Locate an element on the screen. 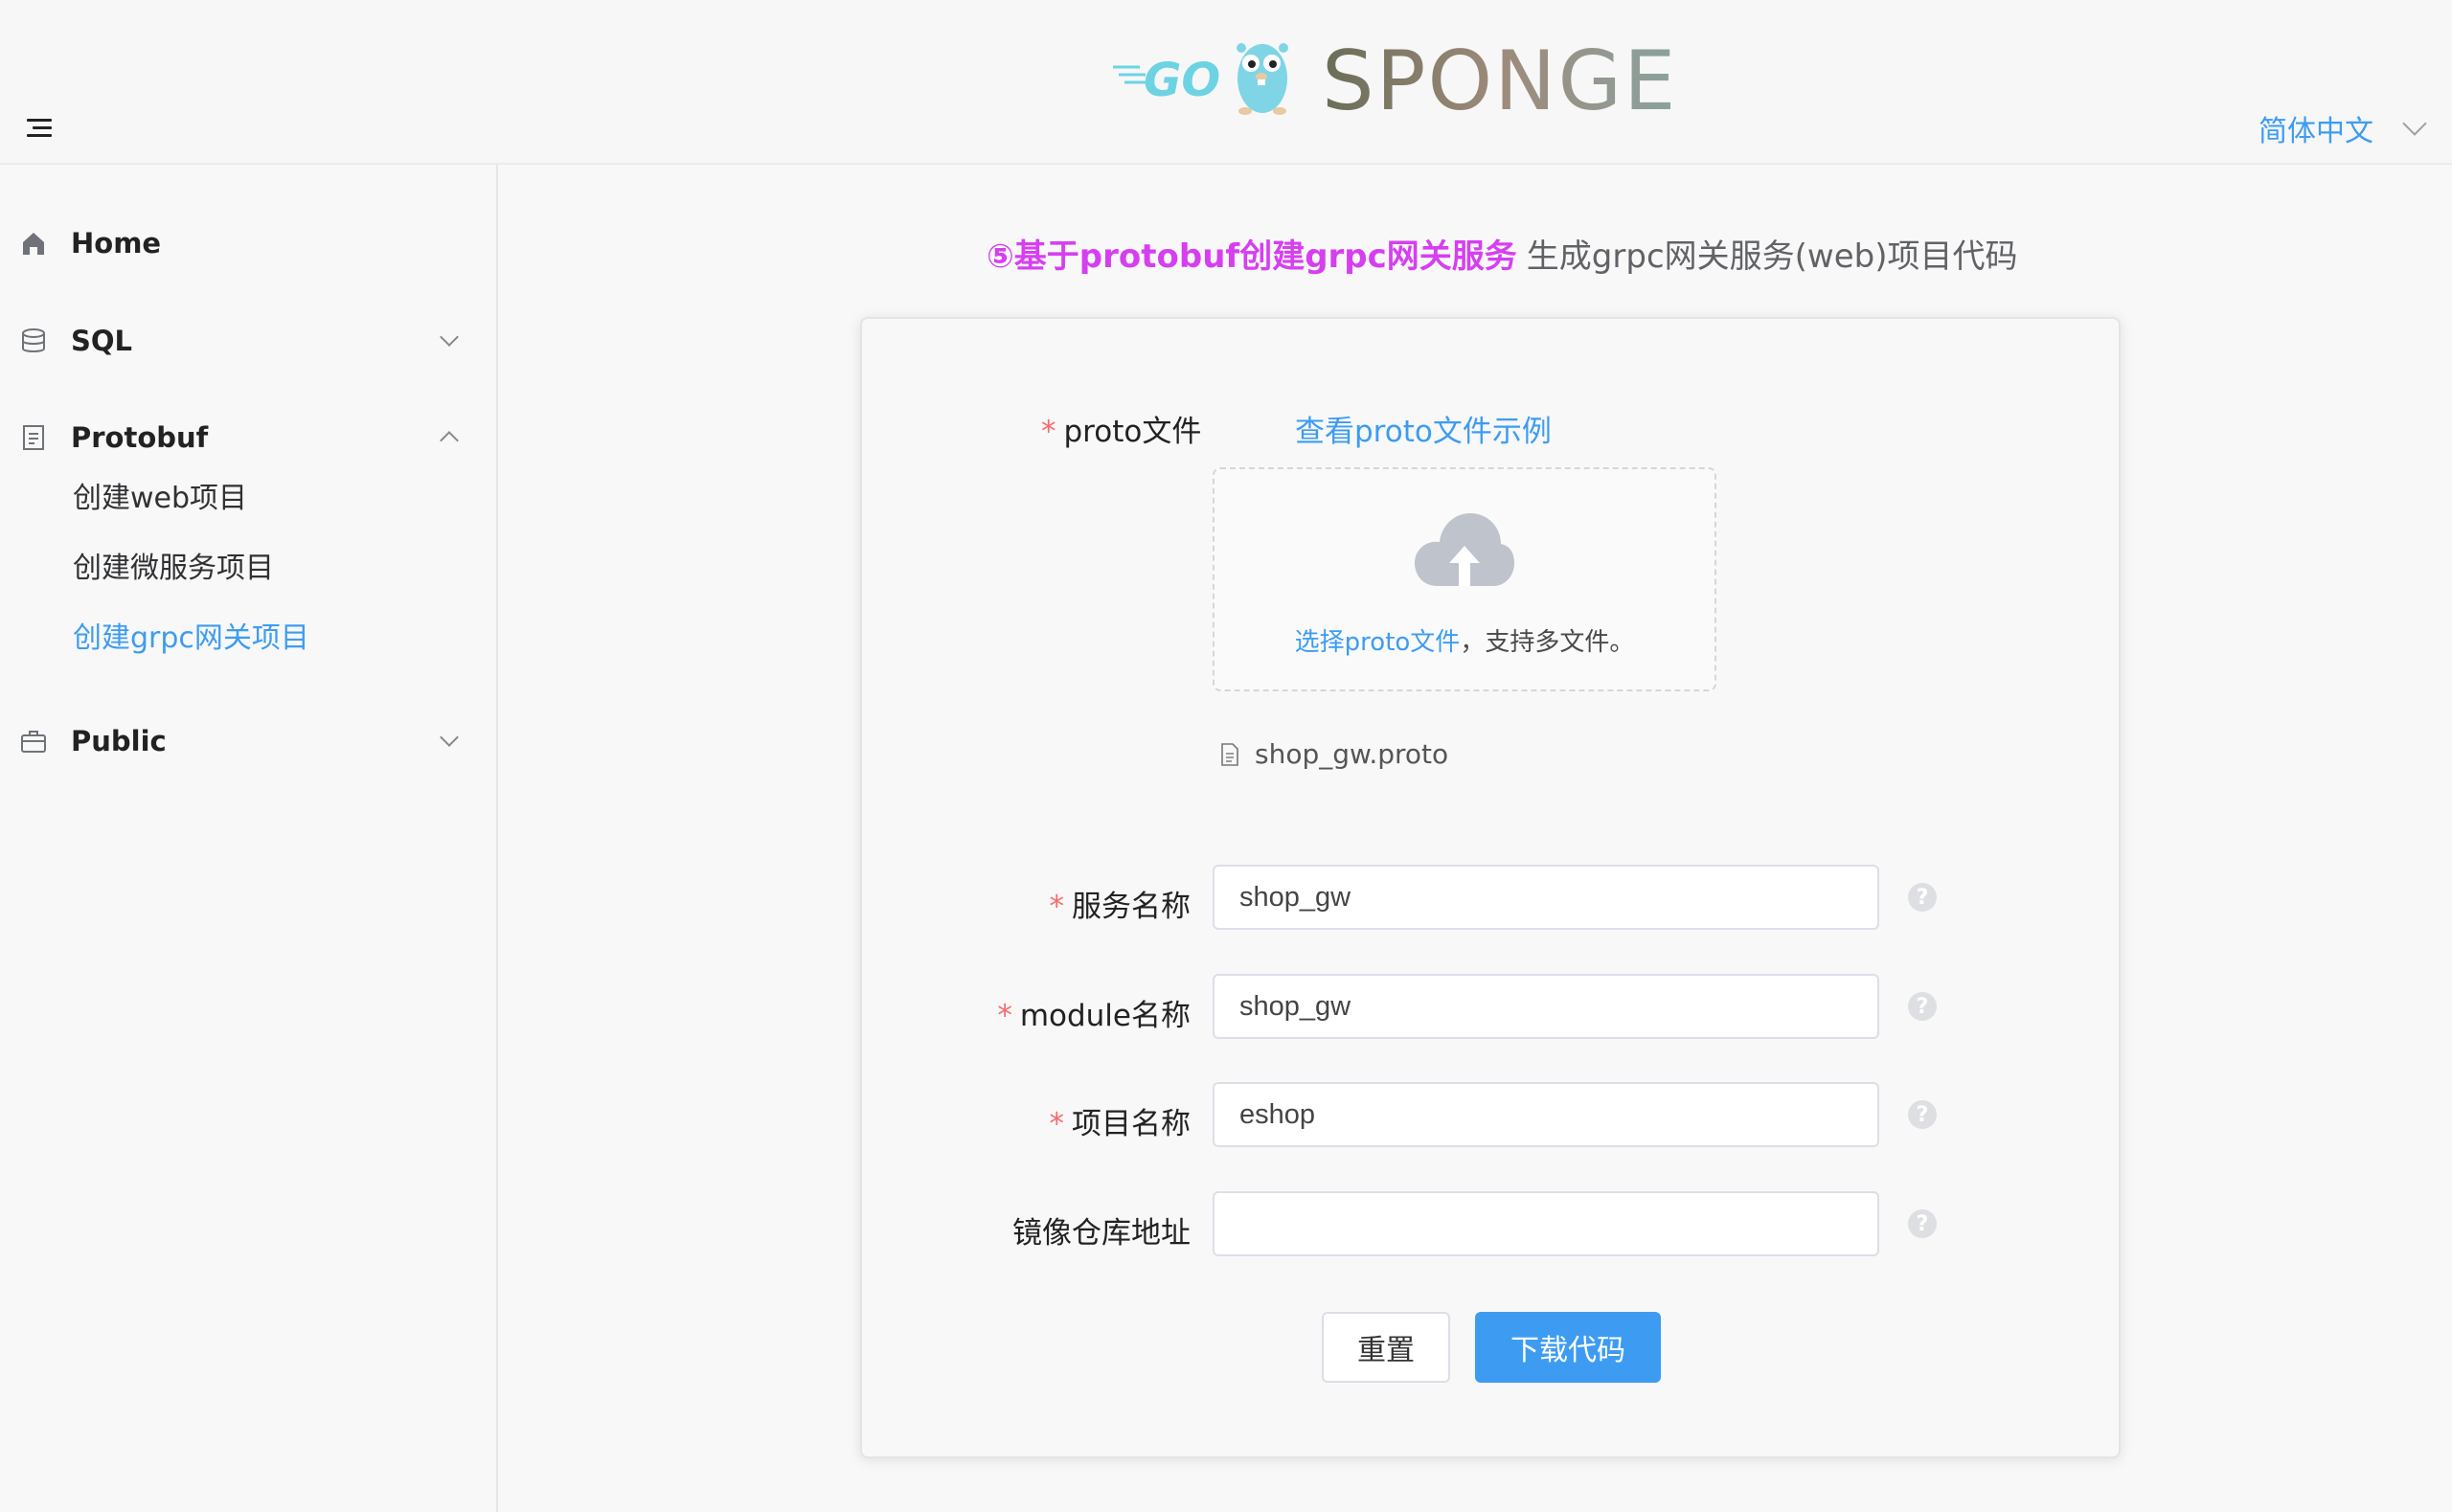  proto-example-link: 查看proto文件示例 is located at coordinates (1423, 428).